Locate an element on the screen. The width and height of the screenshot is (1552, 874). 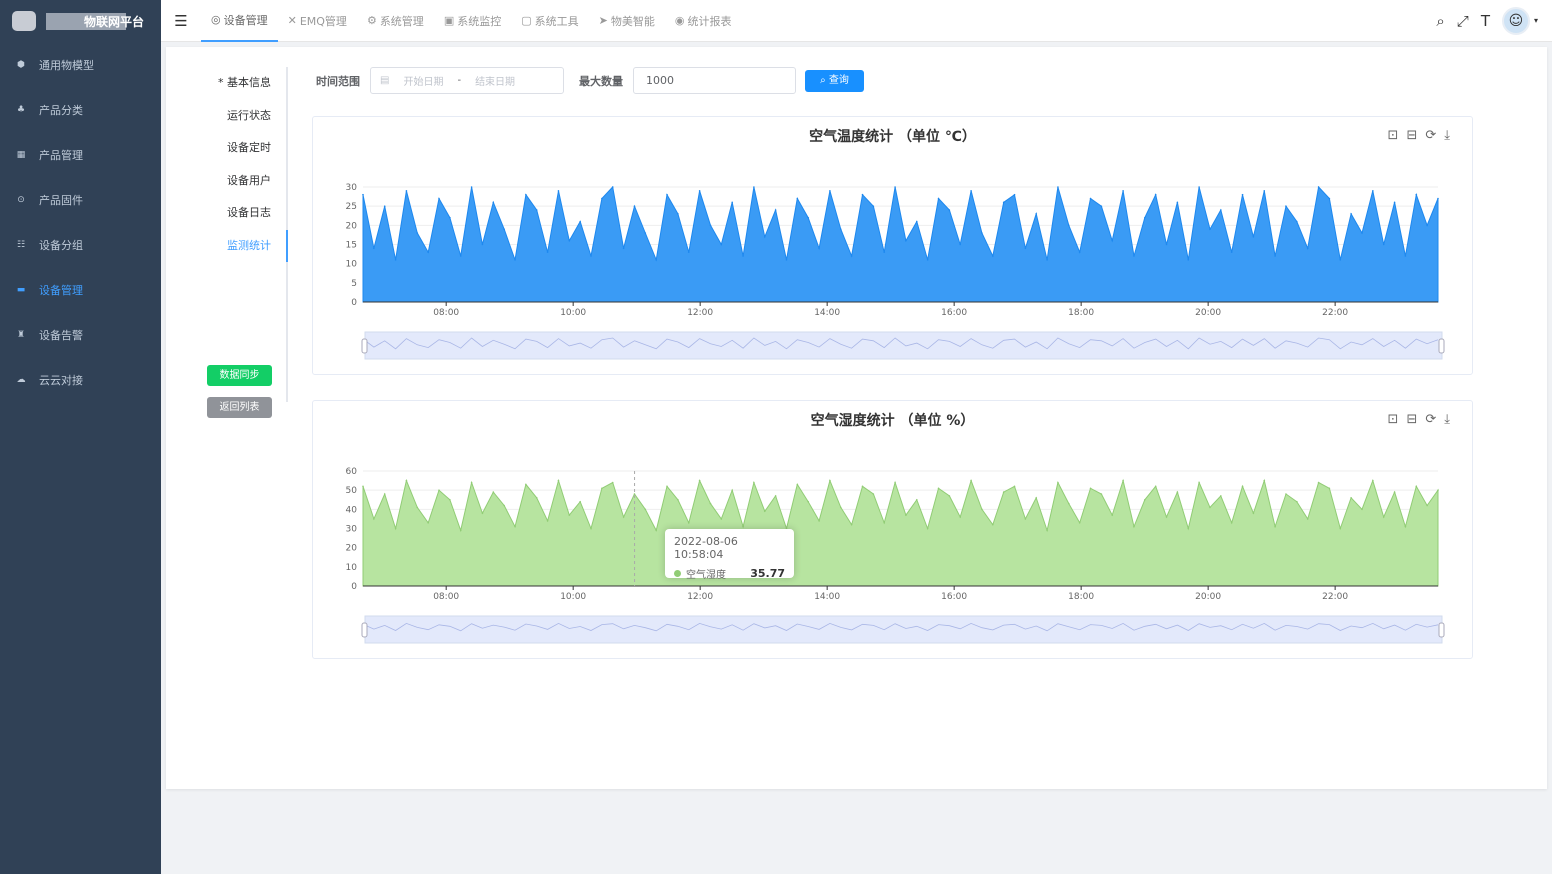
nav-tab-6: ◉ 统计报表 is located at coordinates (703, 21).